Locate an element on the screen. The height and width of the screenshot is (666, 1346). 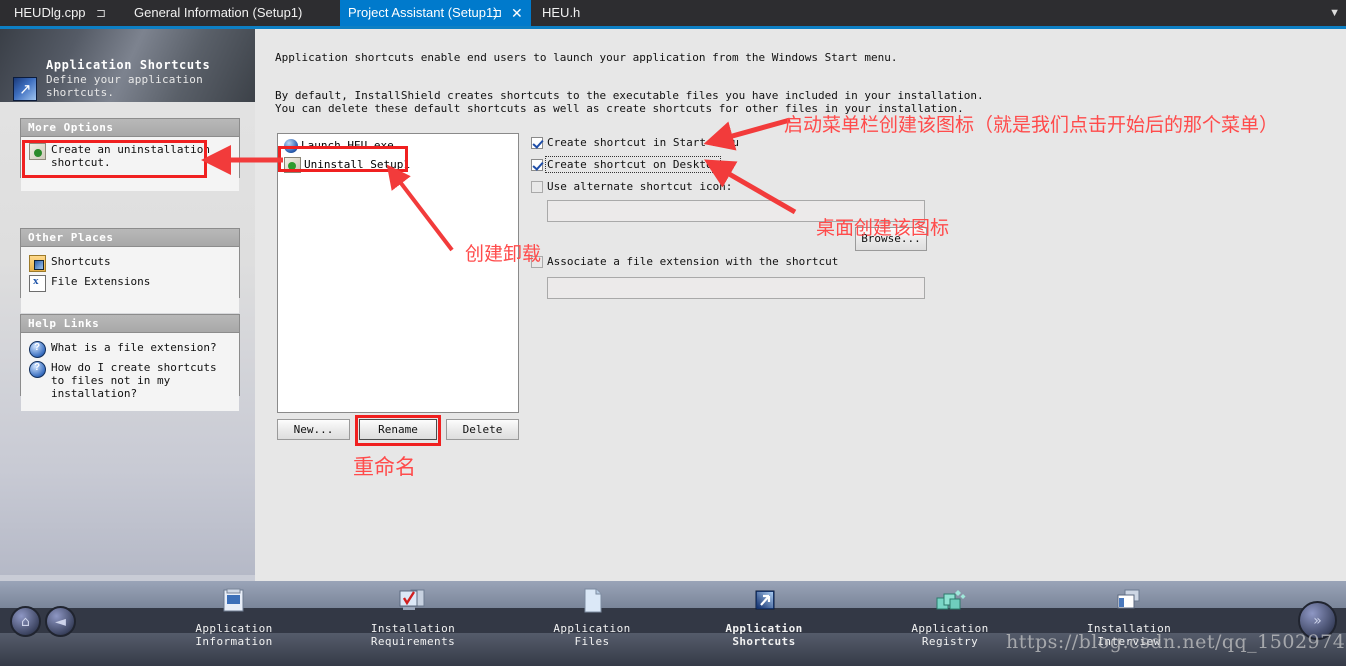
nav-item-application-files: Application Files is located at coordinates (592, 614).